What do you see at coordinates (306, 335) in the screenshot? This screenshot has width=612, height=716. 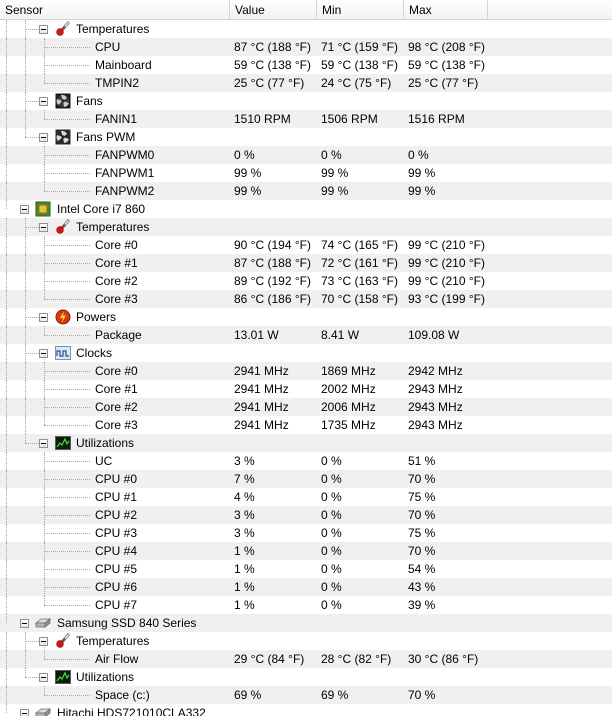 I see `sensor-row: Package 13.01 W 8.41 W 109.08 W` at bounding box center [306, 335].